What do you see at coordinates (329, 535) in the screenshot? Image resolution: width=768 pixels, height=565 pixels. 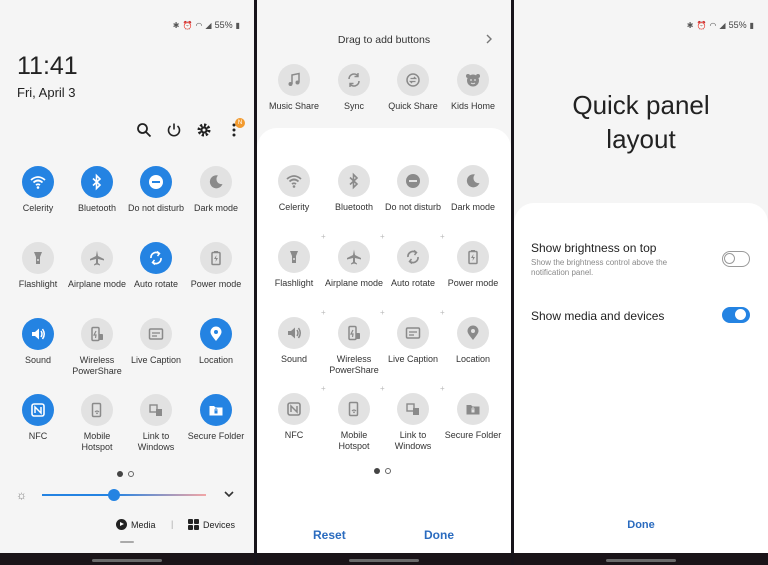 I see `reset-button: Reset` at bounding box center [329, 535].